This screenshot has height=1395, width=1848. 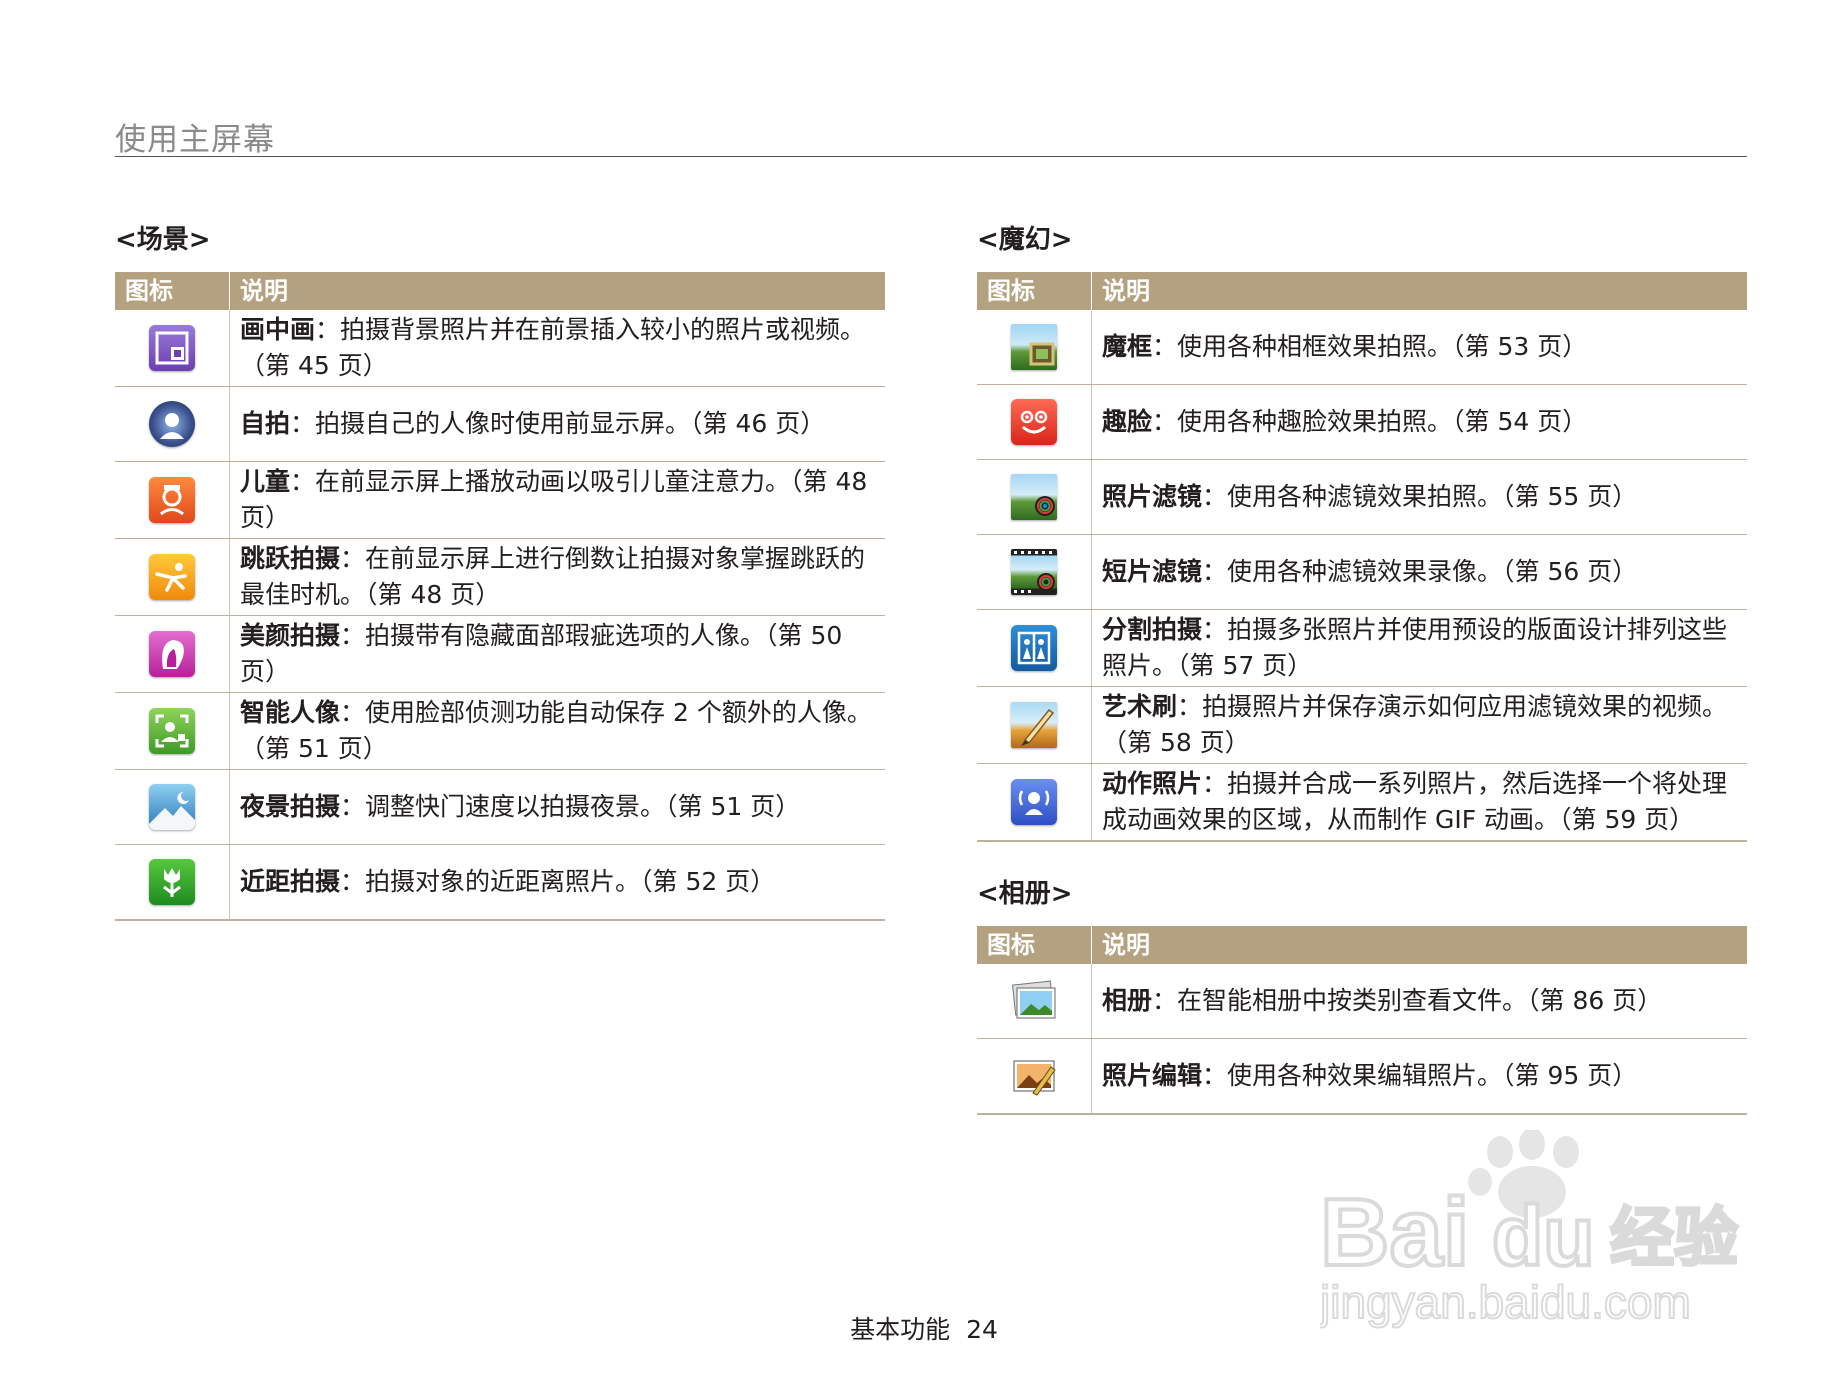 I want to click on row-desc: ：拍摄照片并保存演示如何应用滤镜效果的视频。（第 58 页）, so click(x=1415, y=724).